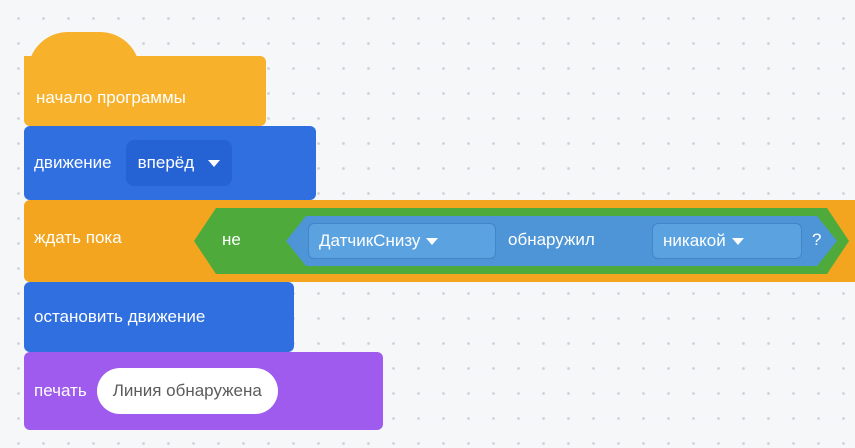 This screenshot has height=448, width=855. What do you see at coordinates (694, 240) in the screenshot?
I see `object-value: никакой` at bounding box center [694, 240].